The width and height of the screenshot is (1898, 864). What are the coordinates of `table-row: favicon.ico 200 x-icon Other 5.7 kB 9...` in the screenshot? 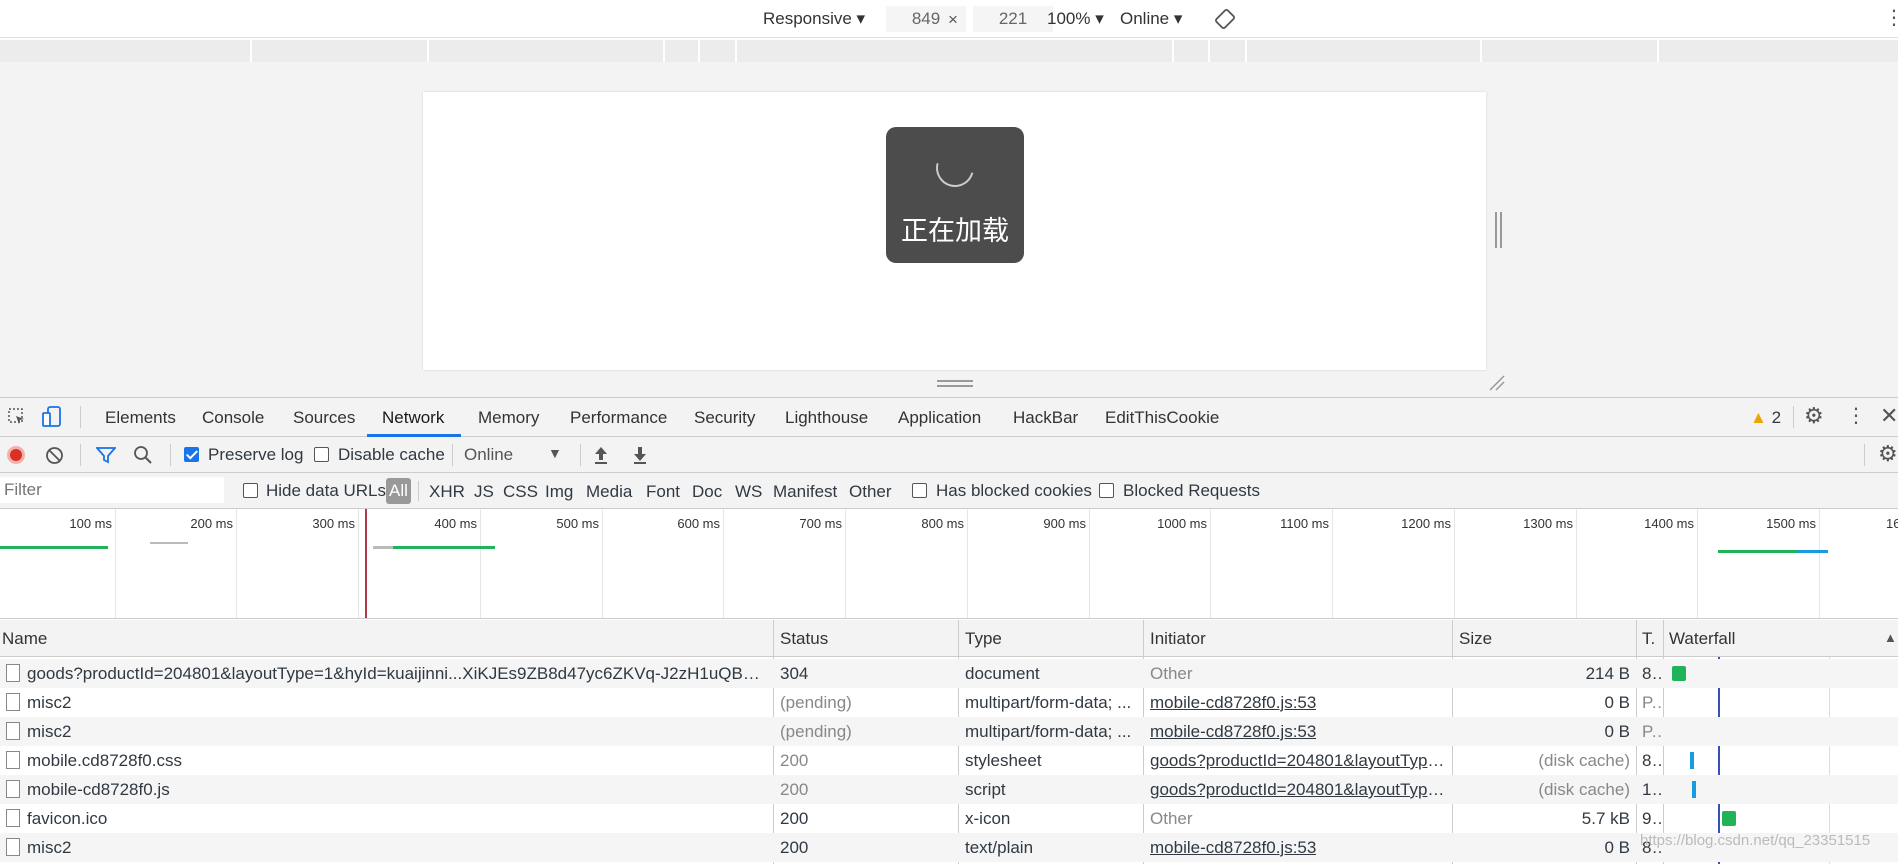 It's located at (949, 818).